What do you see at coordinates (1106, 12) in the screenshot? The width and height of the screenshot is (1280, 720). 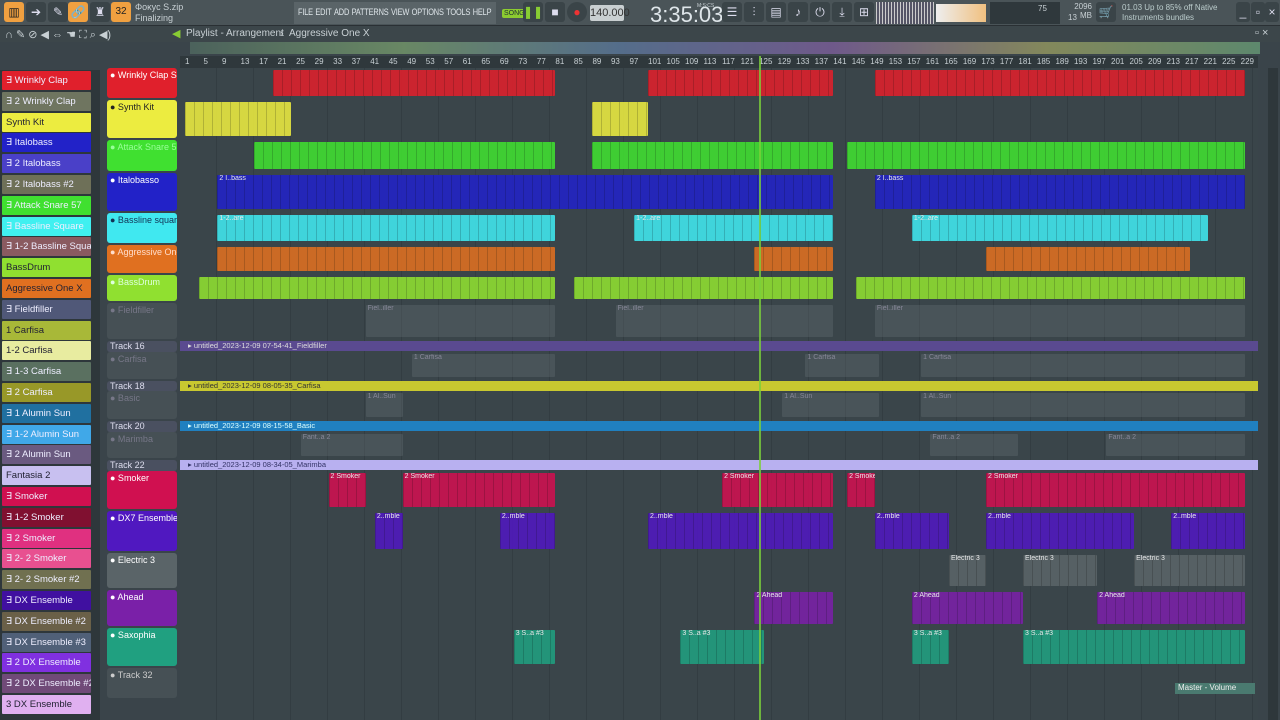 I see `cart-icon: 🛒` at bounding box center [1106, 12].